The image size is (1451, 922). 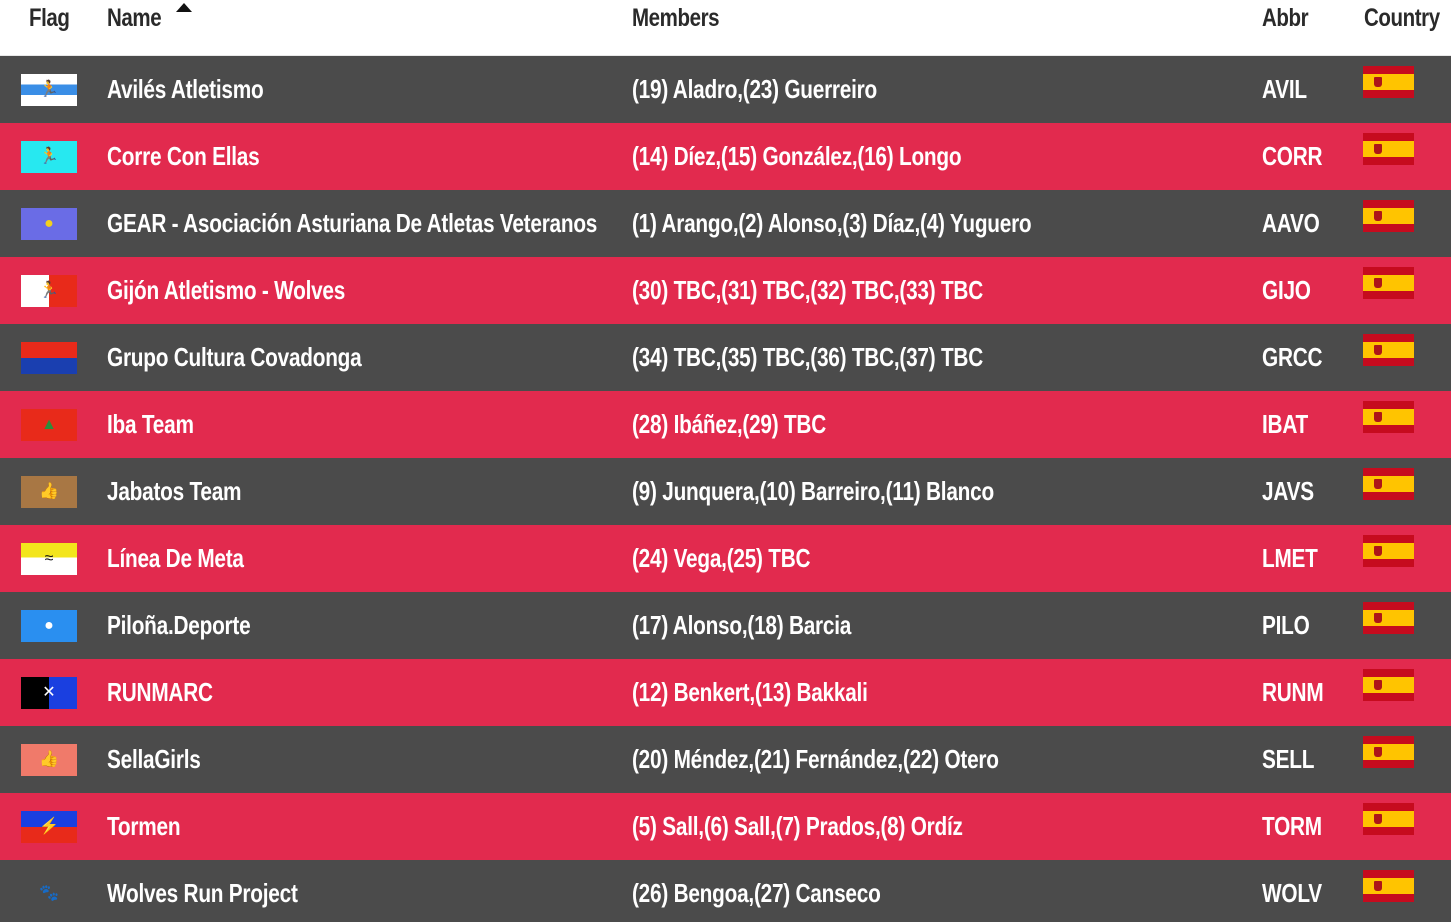 I want to click on team-members: (24) Vega,(25) TBC, so click(x=721, y=558).